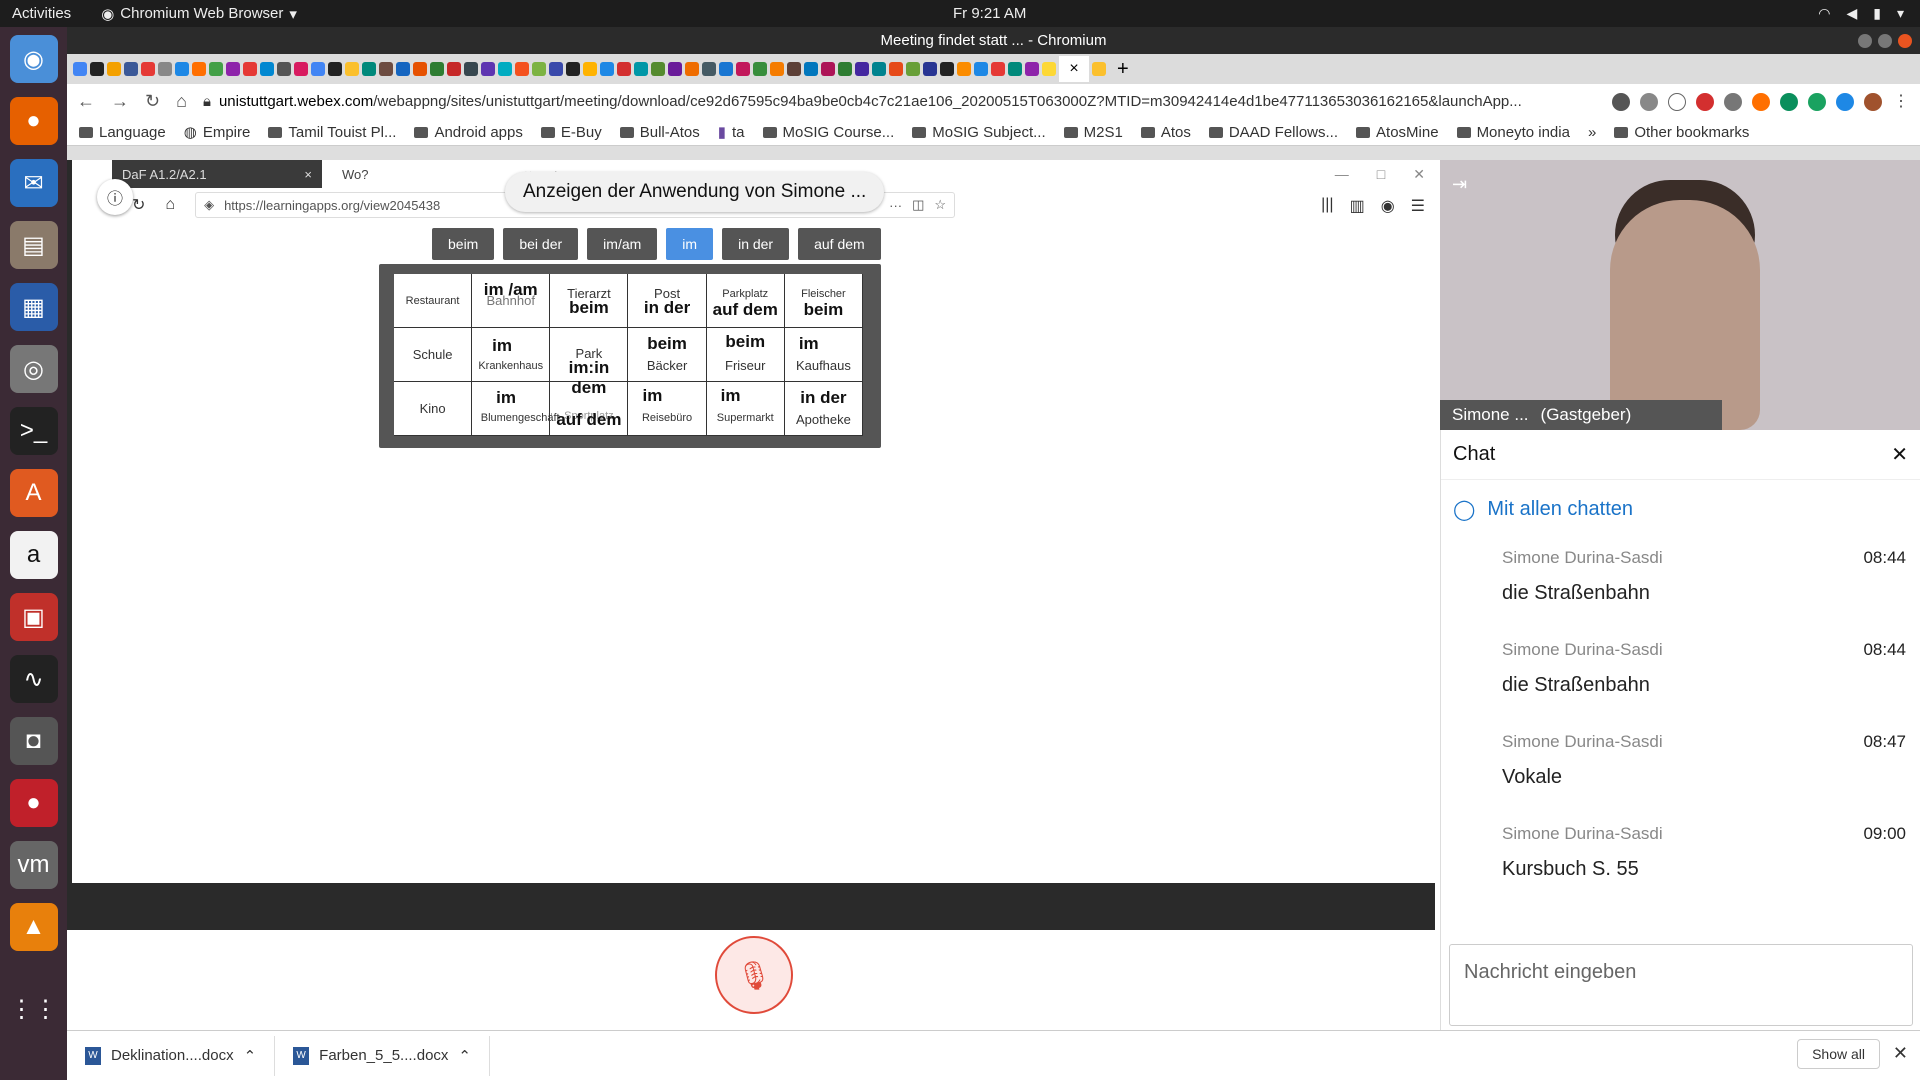  What do you see at coordinates (308, 174) in the screenshot?
I see `close-tab-icon: ×` at bounding box center [308, 174].